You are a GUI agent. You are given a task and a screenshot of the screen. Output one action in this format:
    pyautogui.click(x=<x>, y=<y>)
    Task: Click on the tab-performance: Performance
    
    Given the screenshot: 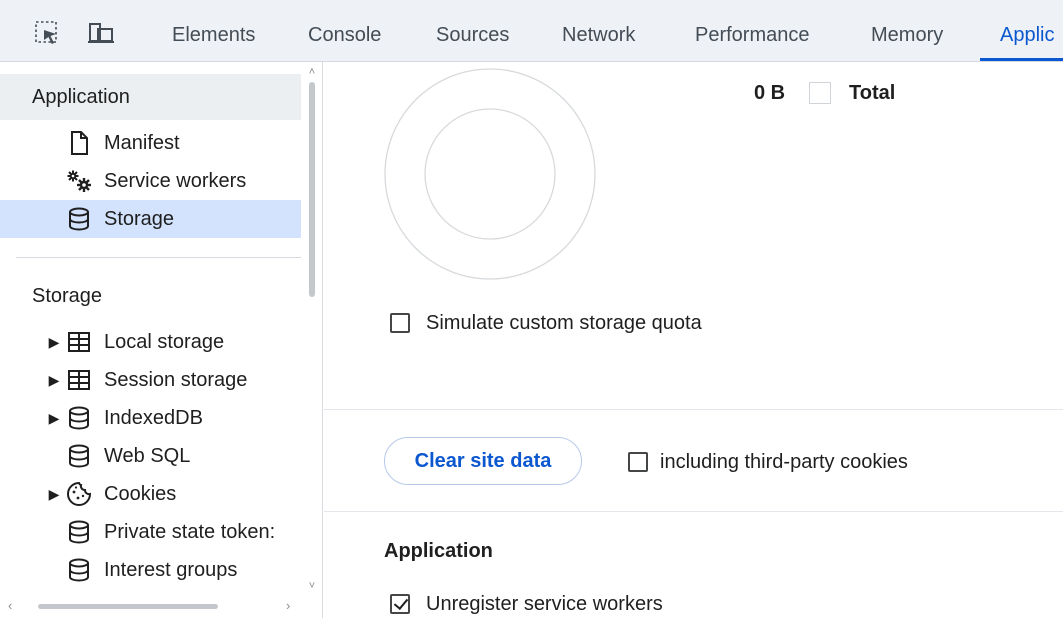 What is the action you would take?
    pyautogui.click(x=752, y=30)
    